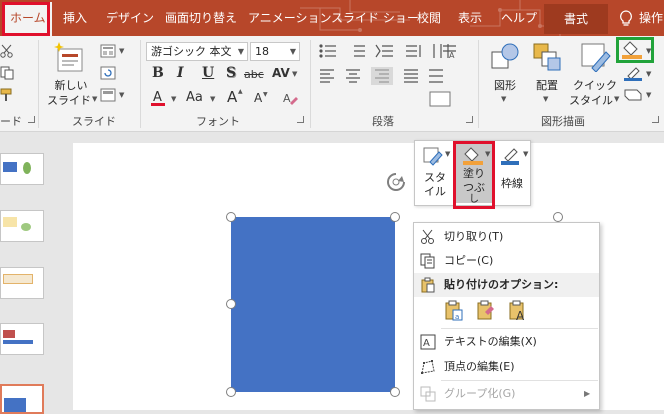 The width and height of the screenshot is (664, 414). What do you see at coordinates (547, 85) in the screenshot?
I see `arrange-label: 配置` at bounding box center [547, 85].